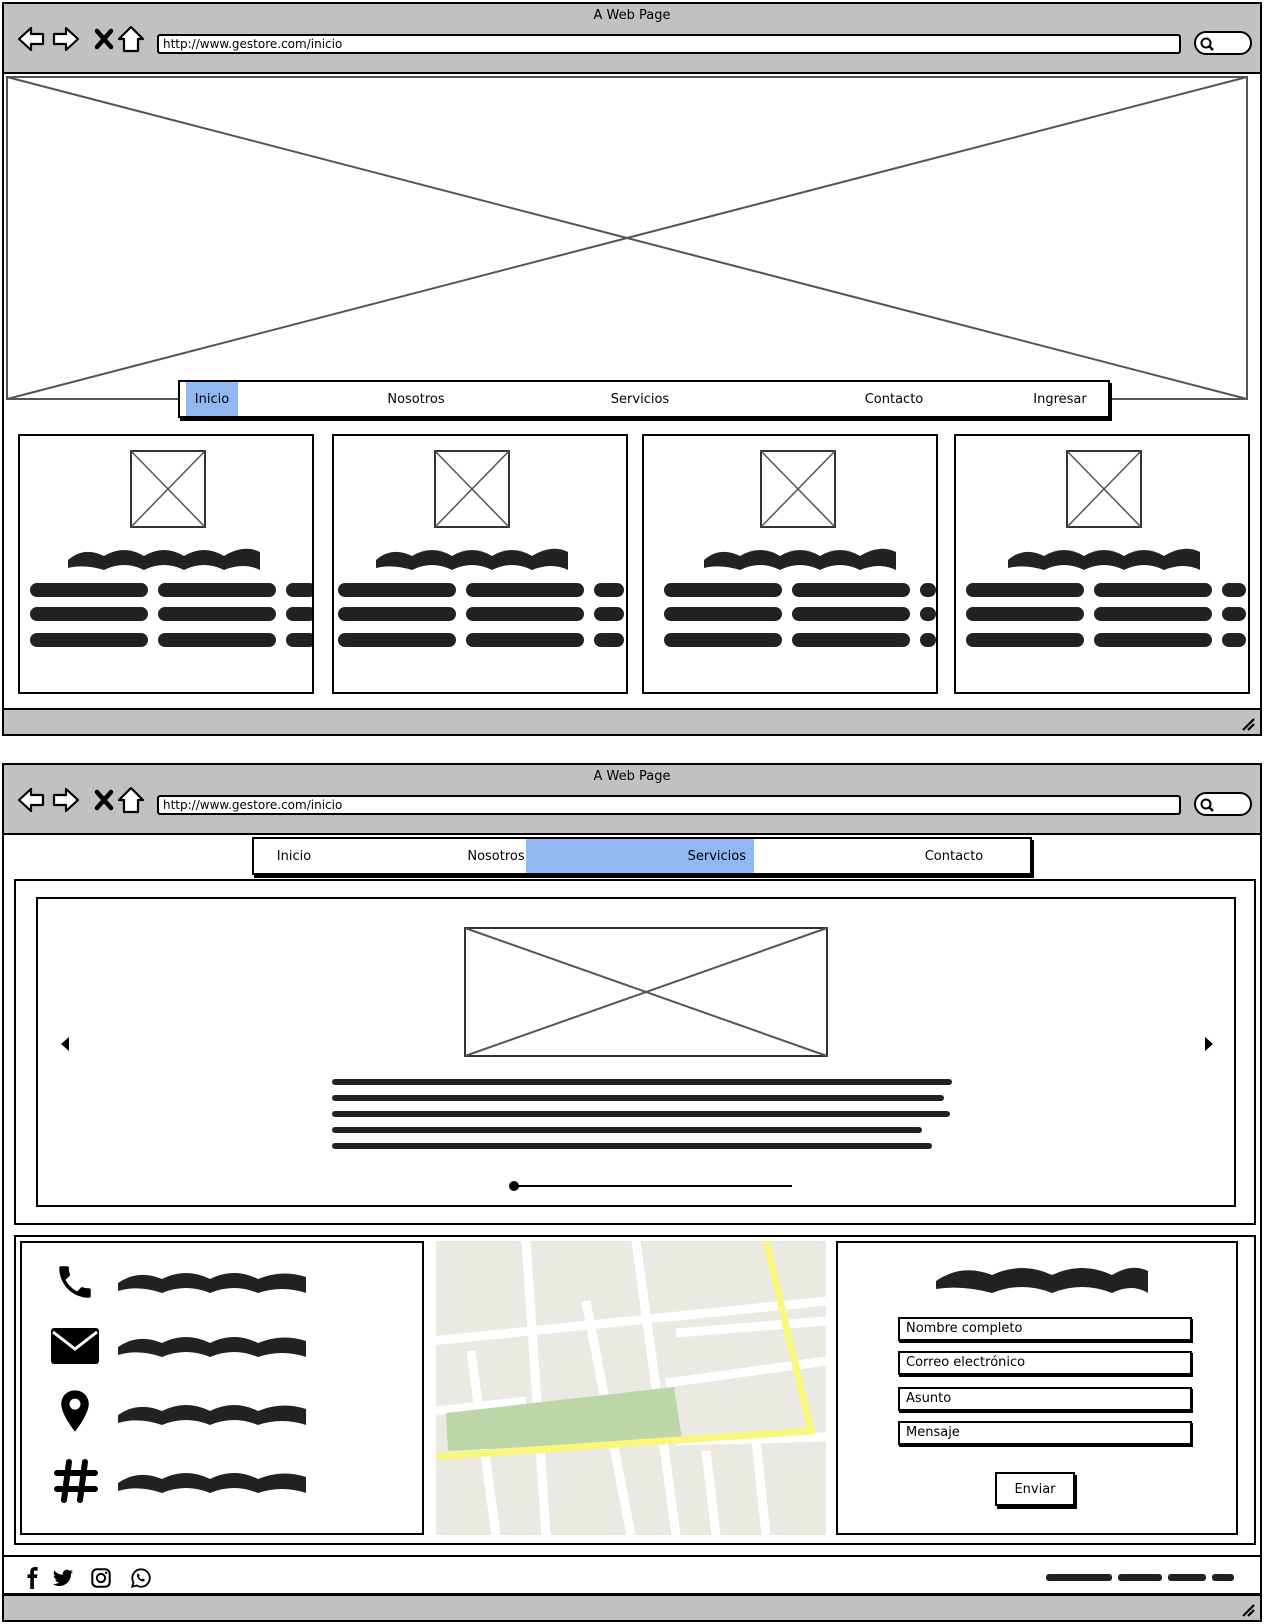 This screenshot has width=1264, height=1624. Describe the element at coordinates (101, 1578) in the screenshot. I see `instagram-icon` at that location.